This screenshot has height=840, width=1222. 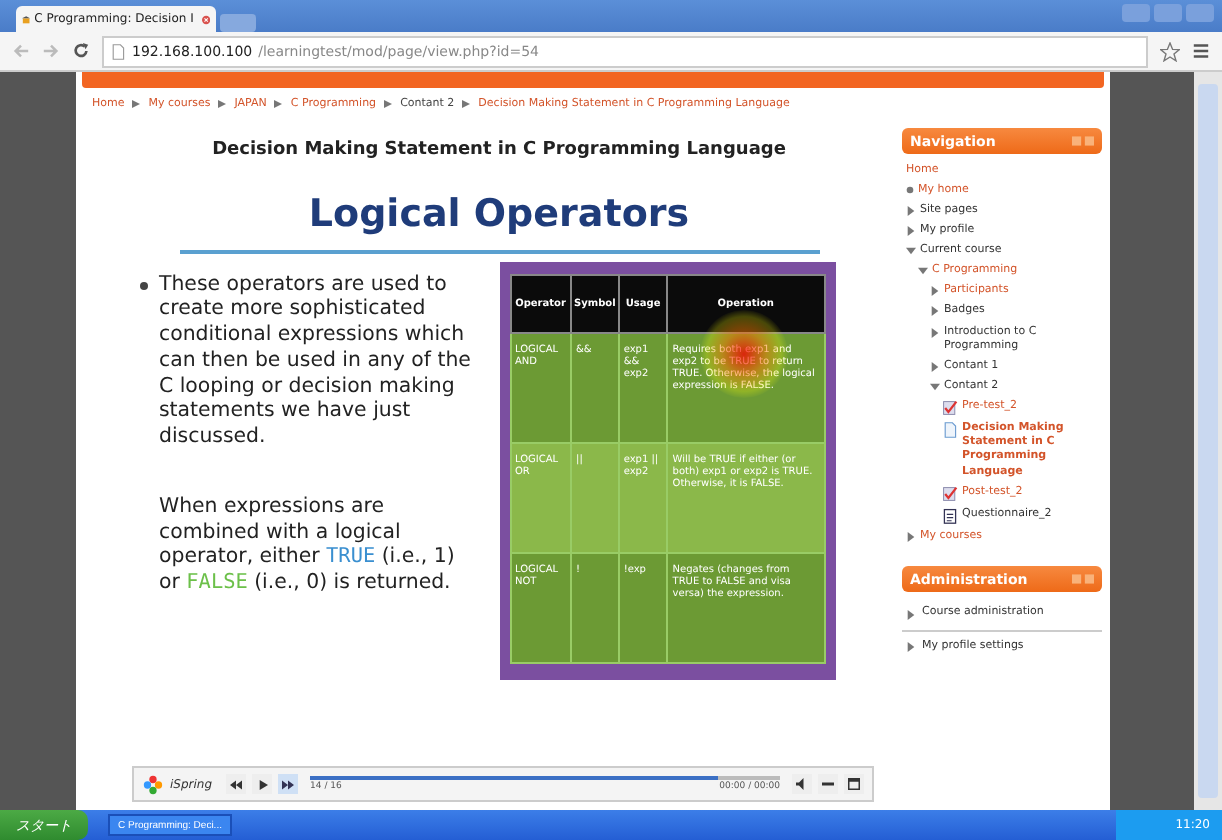 I want to click on speaker-icon, so click(x=802, y=784).